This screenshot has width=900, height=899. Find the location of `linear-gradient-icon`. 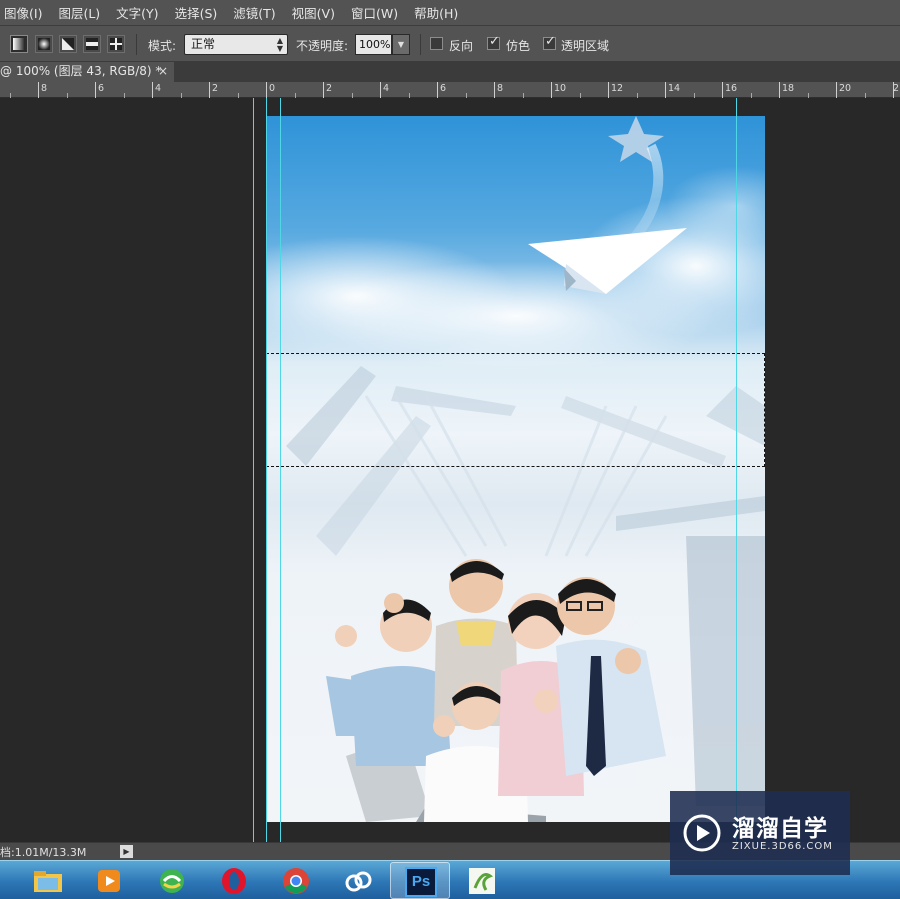

linear-gradient-icon is located at coordinates (19, 44).